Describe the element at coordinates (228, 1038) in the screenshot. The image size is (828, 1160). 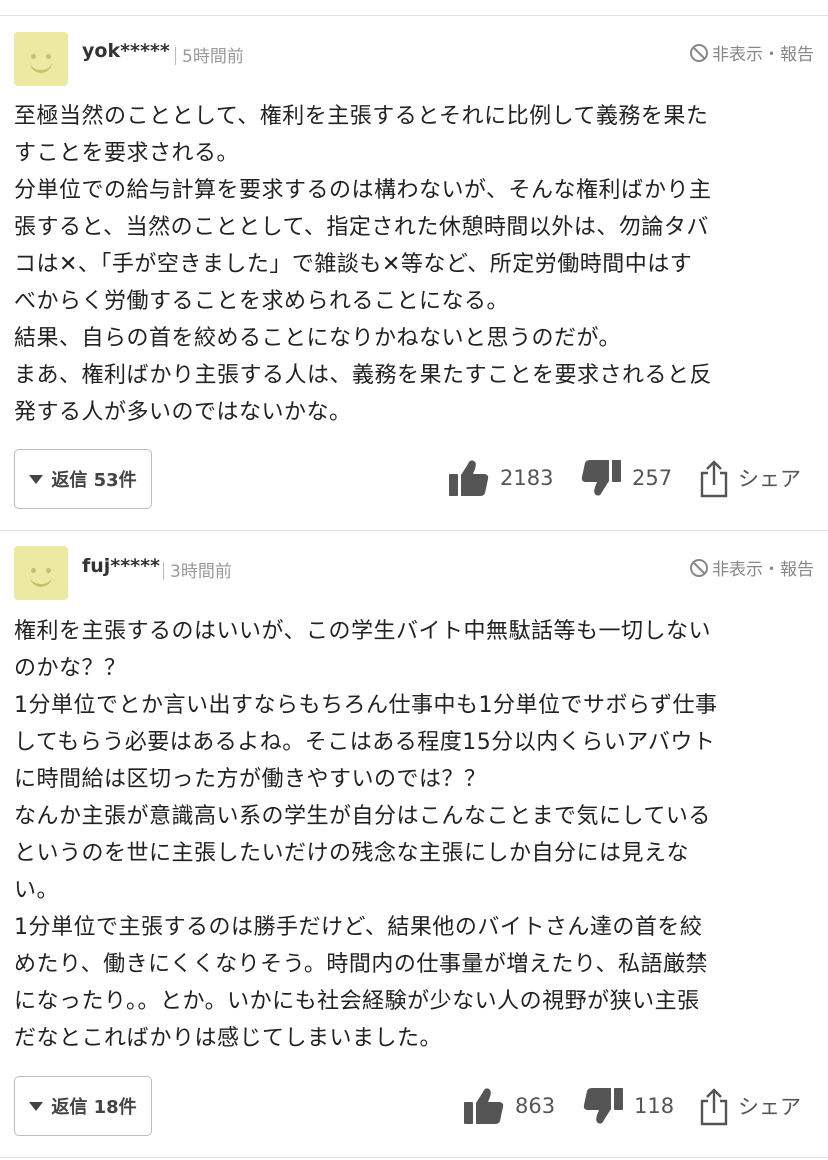
I see `comment-line: だなとこればかりは感じてしまいました。` at that location.